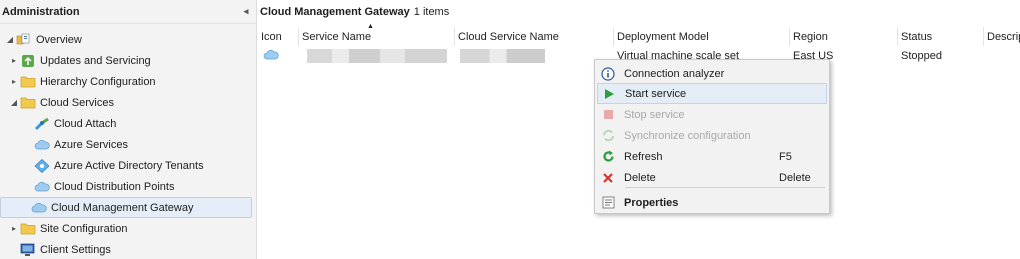  What do you see at coordinates (795, 177) in the screenshot?
I see `menu-item-shortcut: Delete` at bounding box center [795, 177].